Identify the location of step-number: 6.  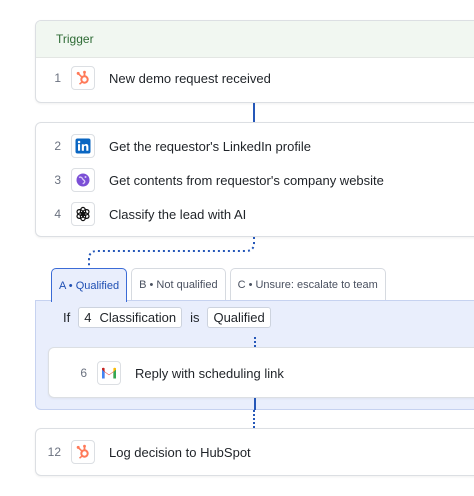
(83, 373).